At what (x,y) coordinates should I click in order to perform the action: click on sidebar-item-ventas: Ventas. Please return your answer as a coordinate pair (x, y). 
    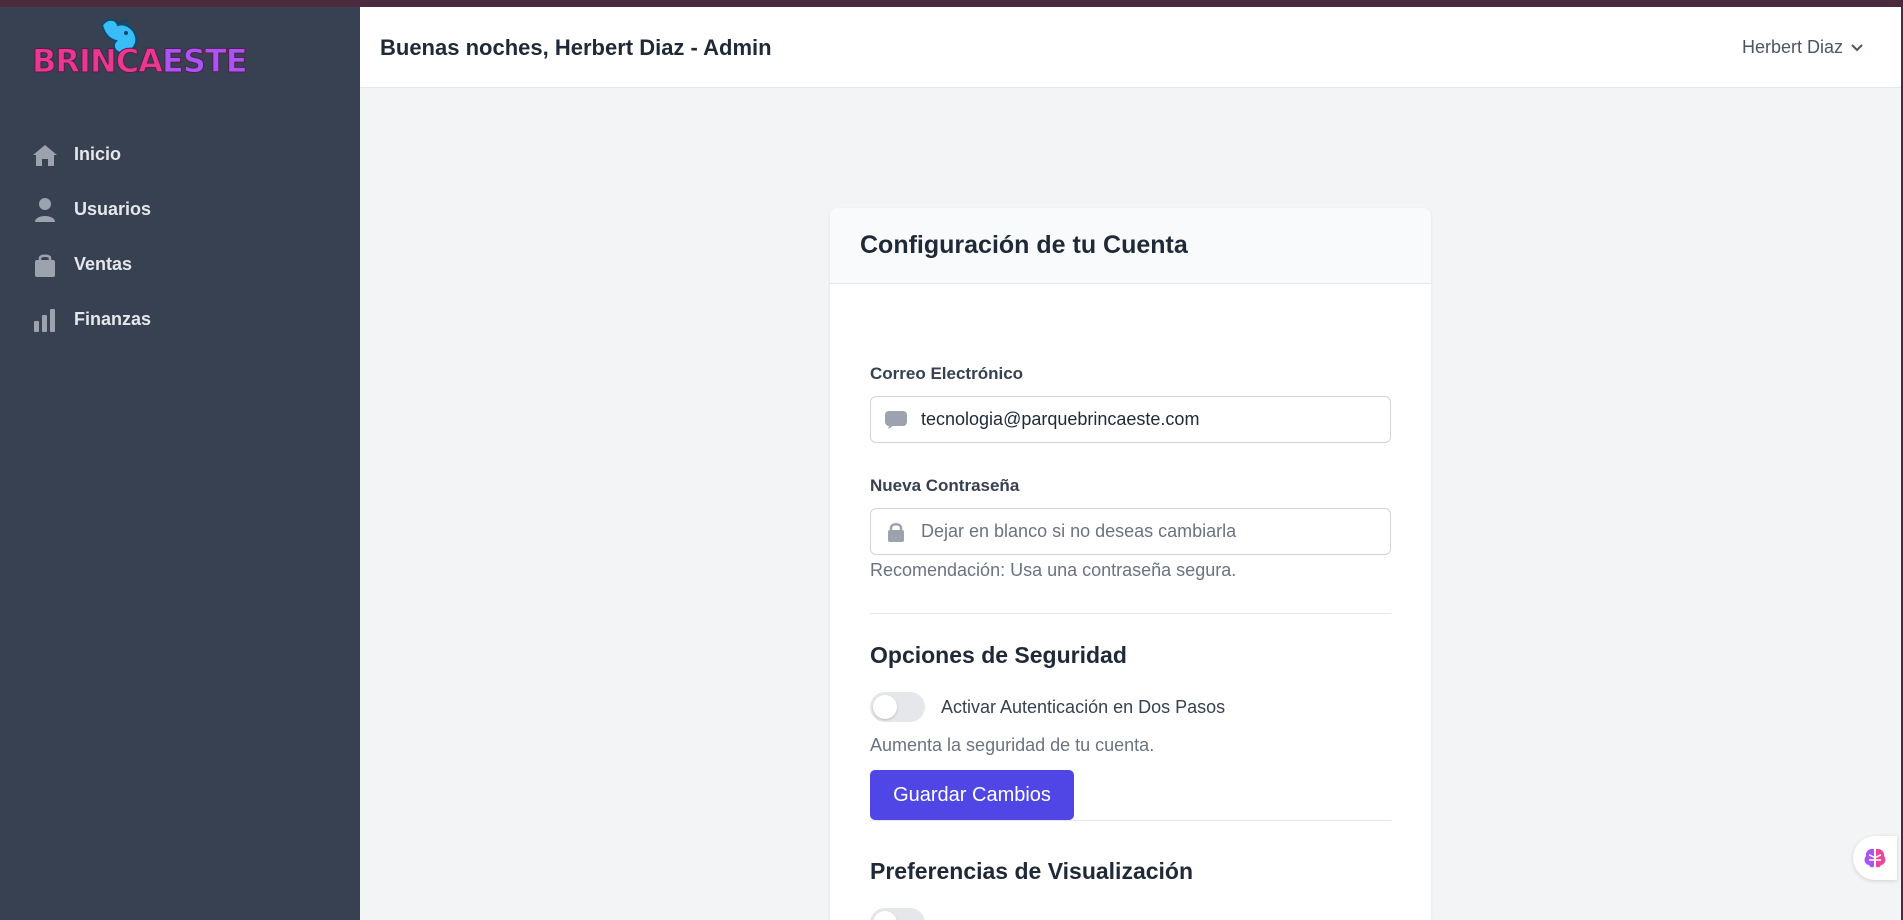
    Looking at the image, I should click on (180, 264).